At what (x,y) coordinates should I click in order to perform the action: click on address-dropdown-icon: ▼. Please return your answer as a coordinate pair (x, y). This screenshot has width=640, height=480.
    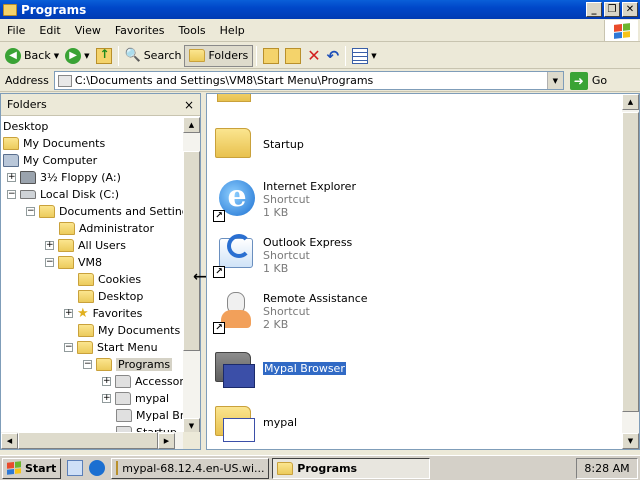
    Looking at the image, I should click on (554, 80).